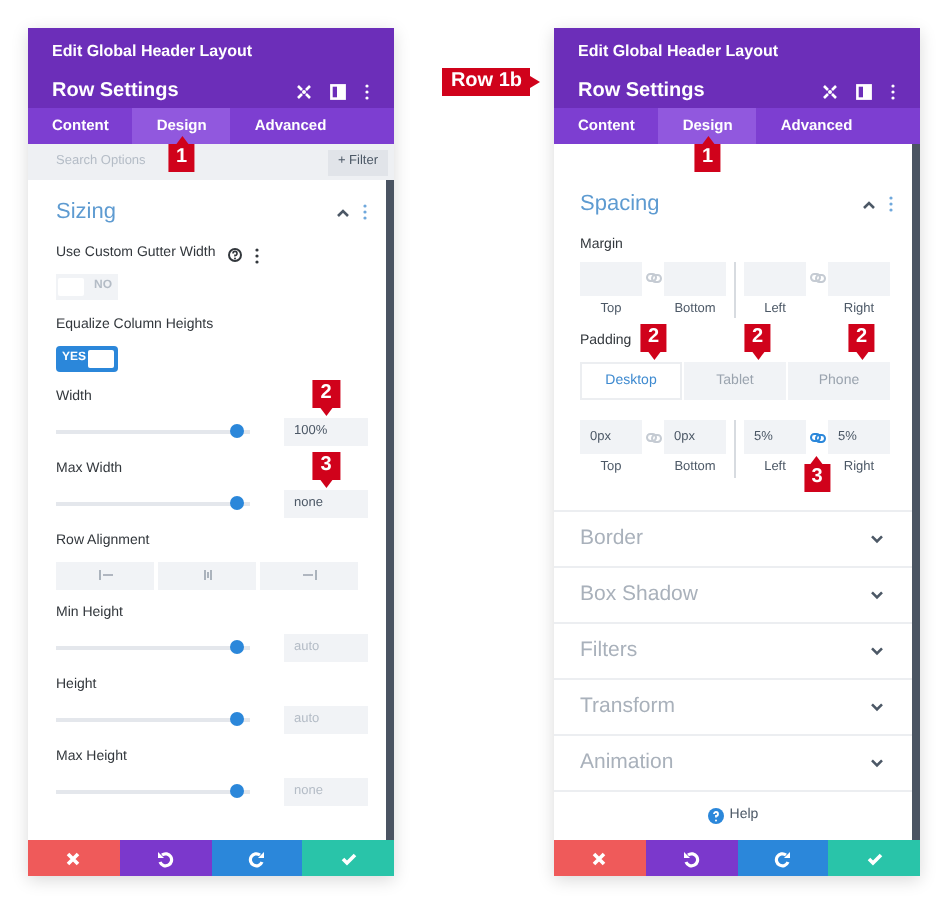 The height and width of the screenshot is (904, 948). Describe the element at coordinates (207, 575) in the screenshot. I see `align-center-icon` at that location.